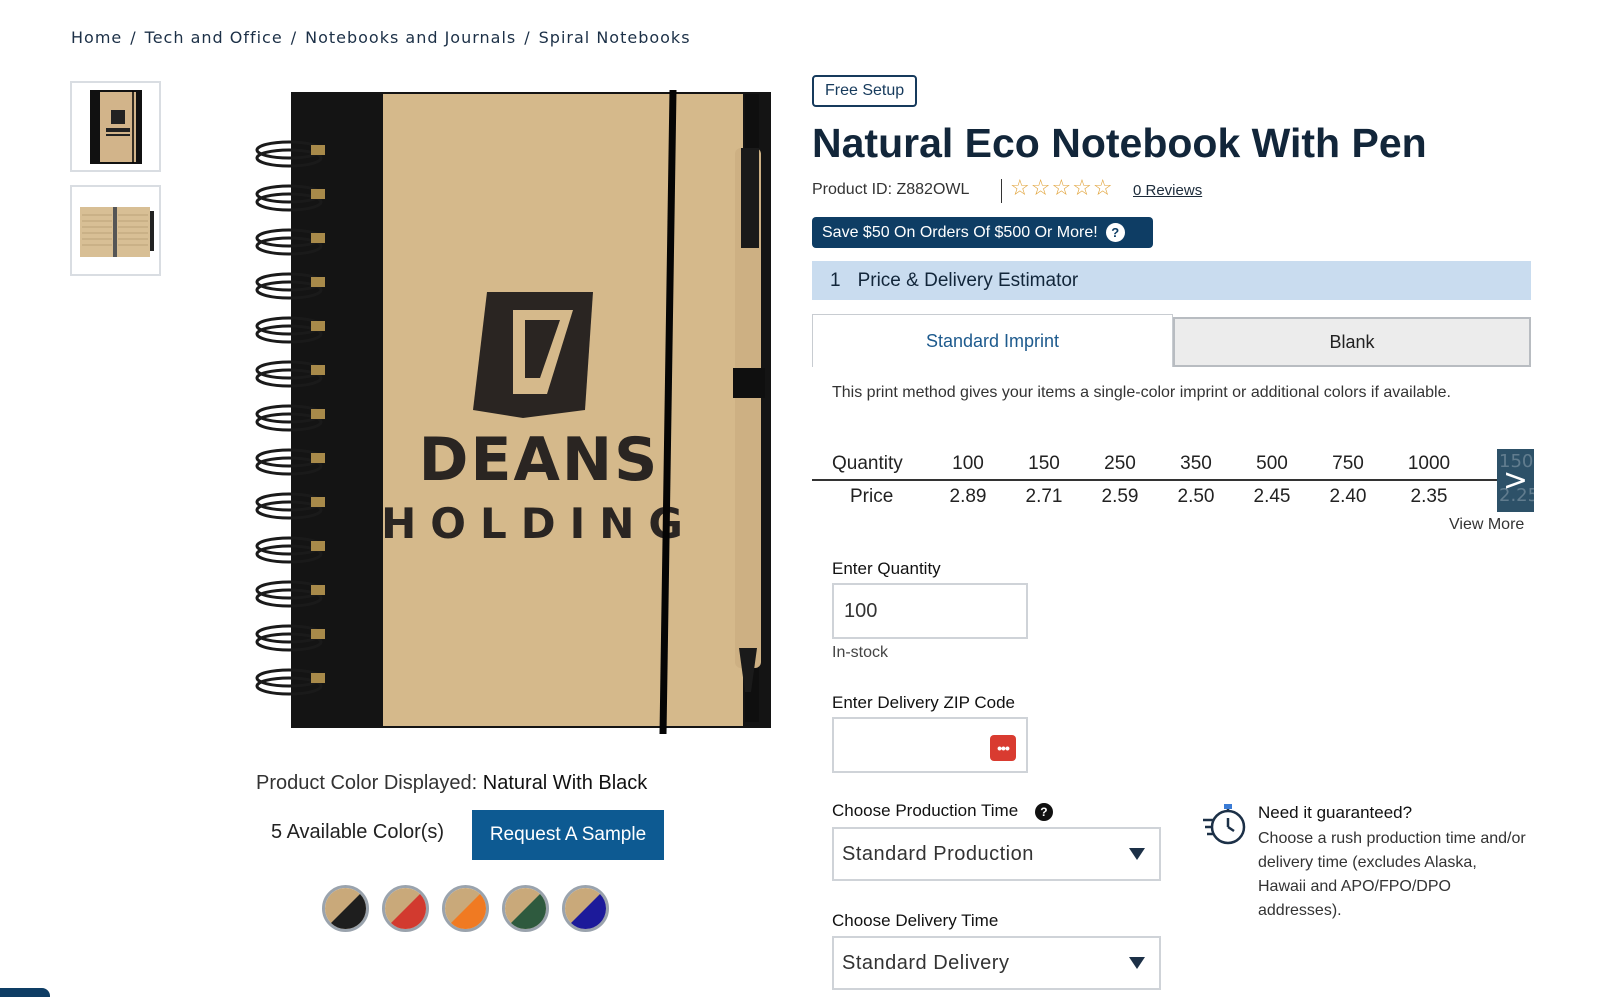 This screenshot has width=1600, height=997. Describe the element at coordinates (891, 189) in the screenshot. I see `product-id: Product ID: Z882OWL` at that location.